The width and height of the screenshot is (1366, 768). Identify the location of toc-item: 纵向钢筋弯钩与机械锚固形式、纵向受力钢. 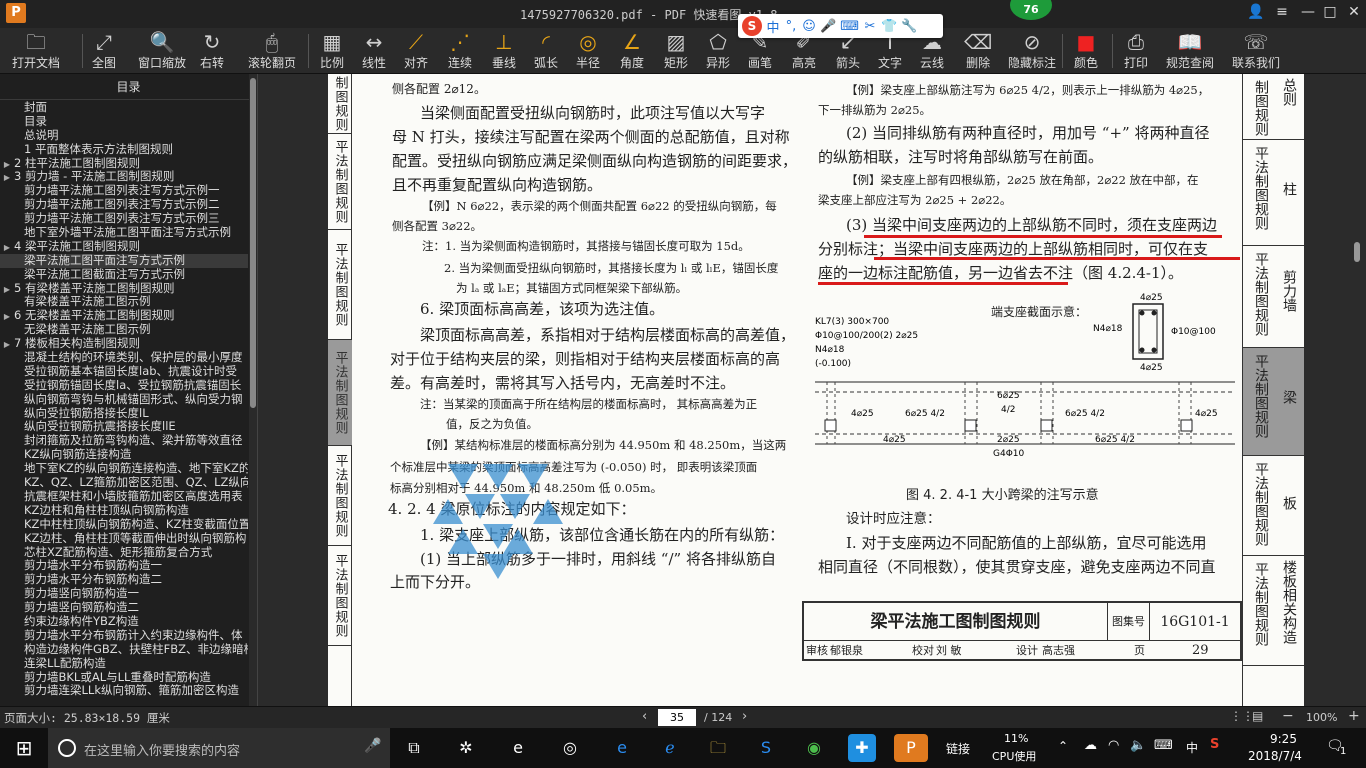
(124, 400).